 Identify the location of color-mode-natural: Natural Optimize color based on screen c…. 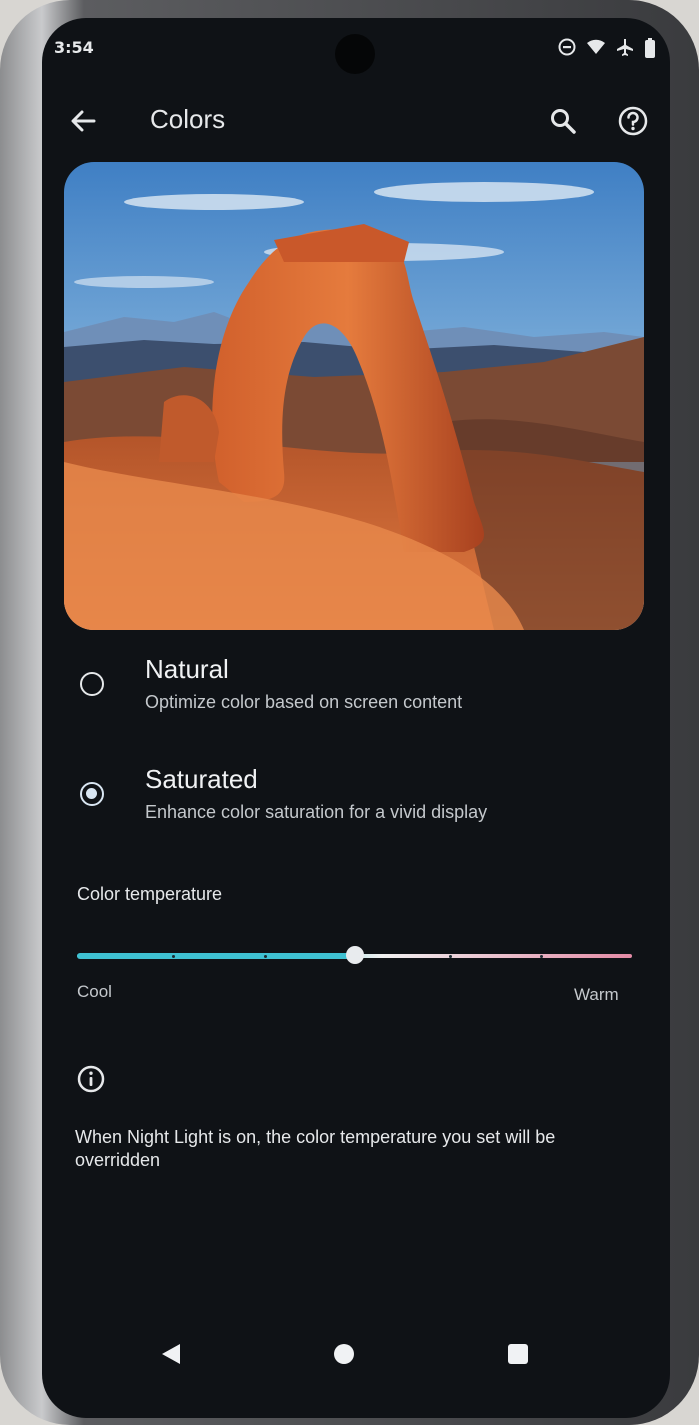
(330, 684).